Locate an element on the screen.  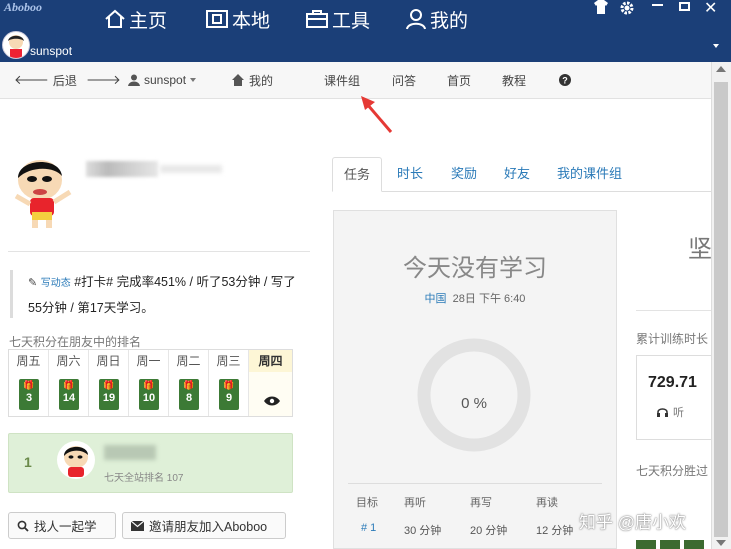
nav-tab-home: 主页 is located at coordinates (135, 19).